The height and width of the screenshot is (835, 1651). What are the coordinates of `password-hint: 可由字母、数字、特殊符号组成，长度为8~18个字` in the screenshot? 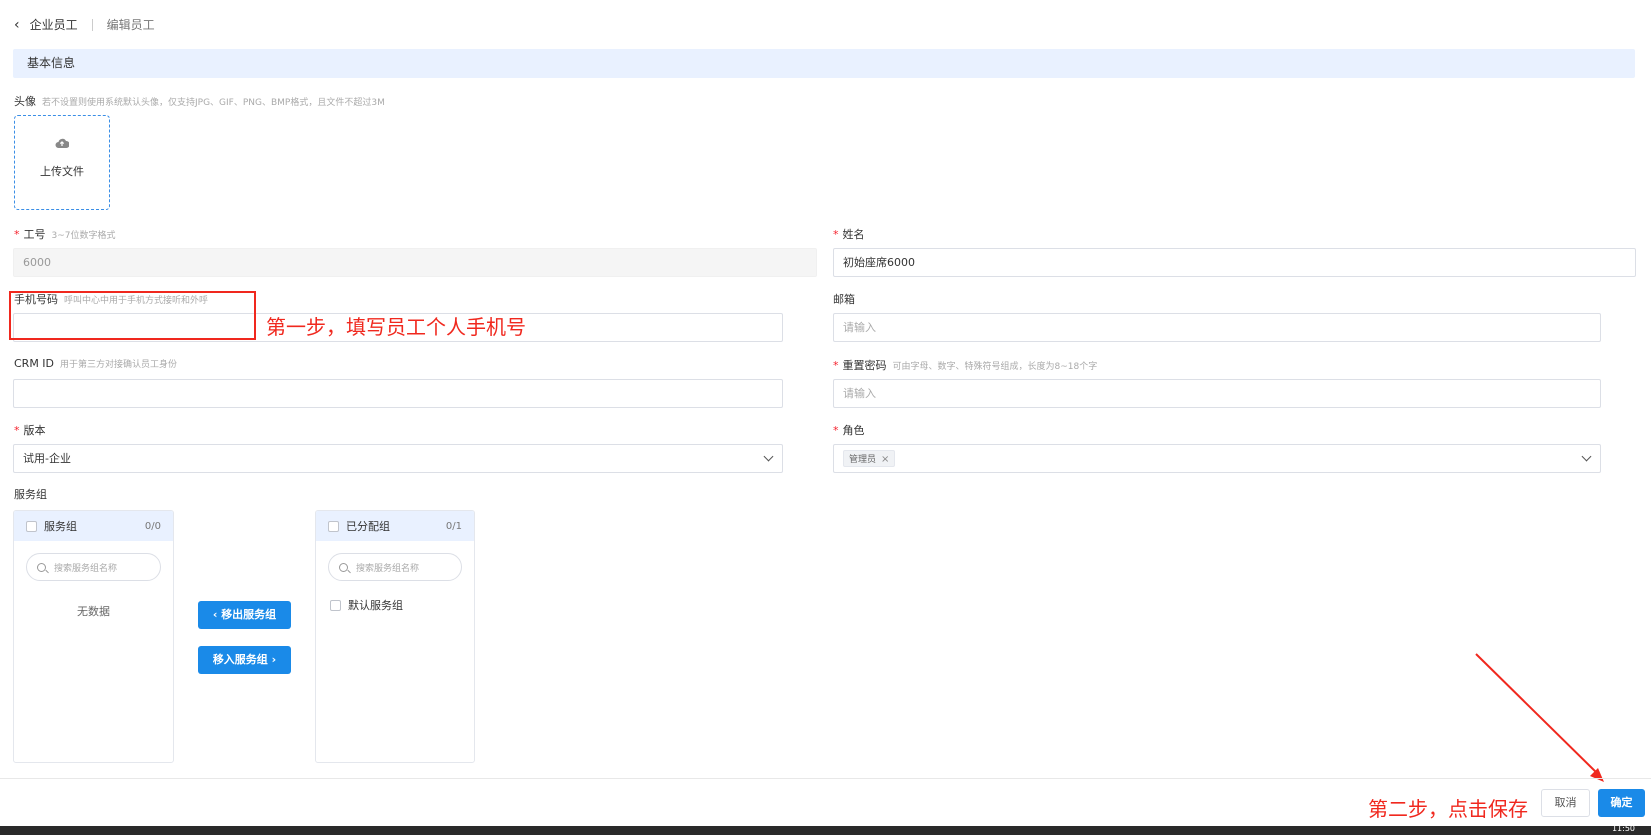 It's located at (995, 367).